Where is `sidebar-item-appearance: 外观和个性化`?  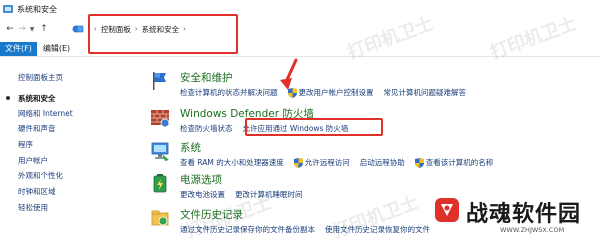 sidebar-item-appearance: 外观和个性化 is located at coordinates (40, 175).